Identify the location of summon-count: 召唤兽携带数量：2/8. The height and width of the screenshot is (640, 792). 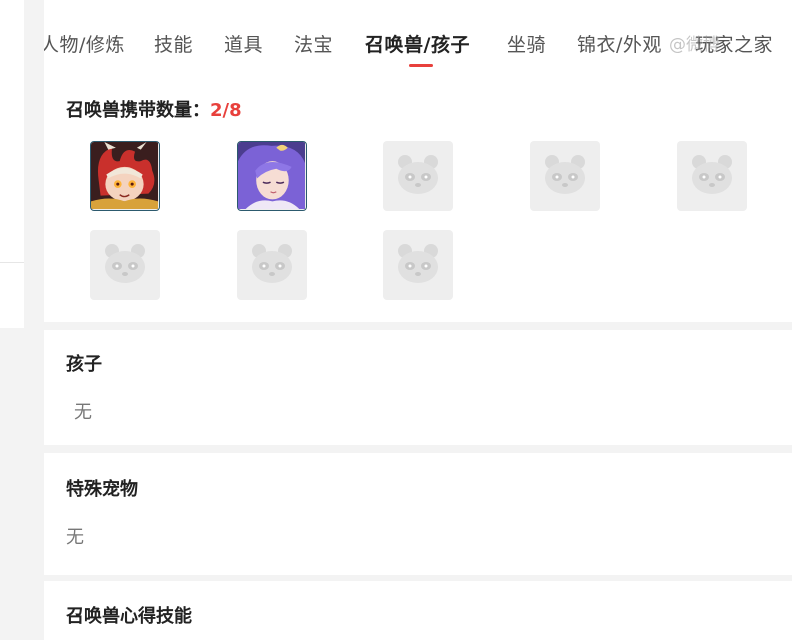
(154, 109).